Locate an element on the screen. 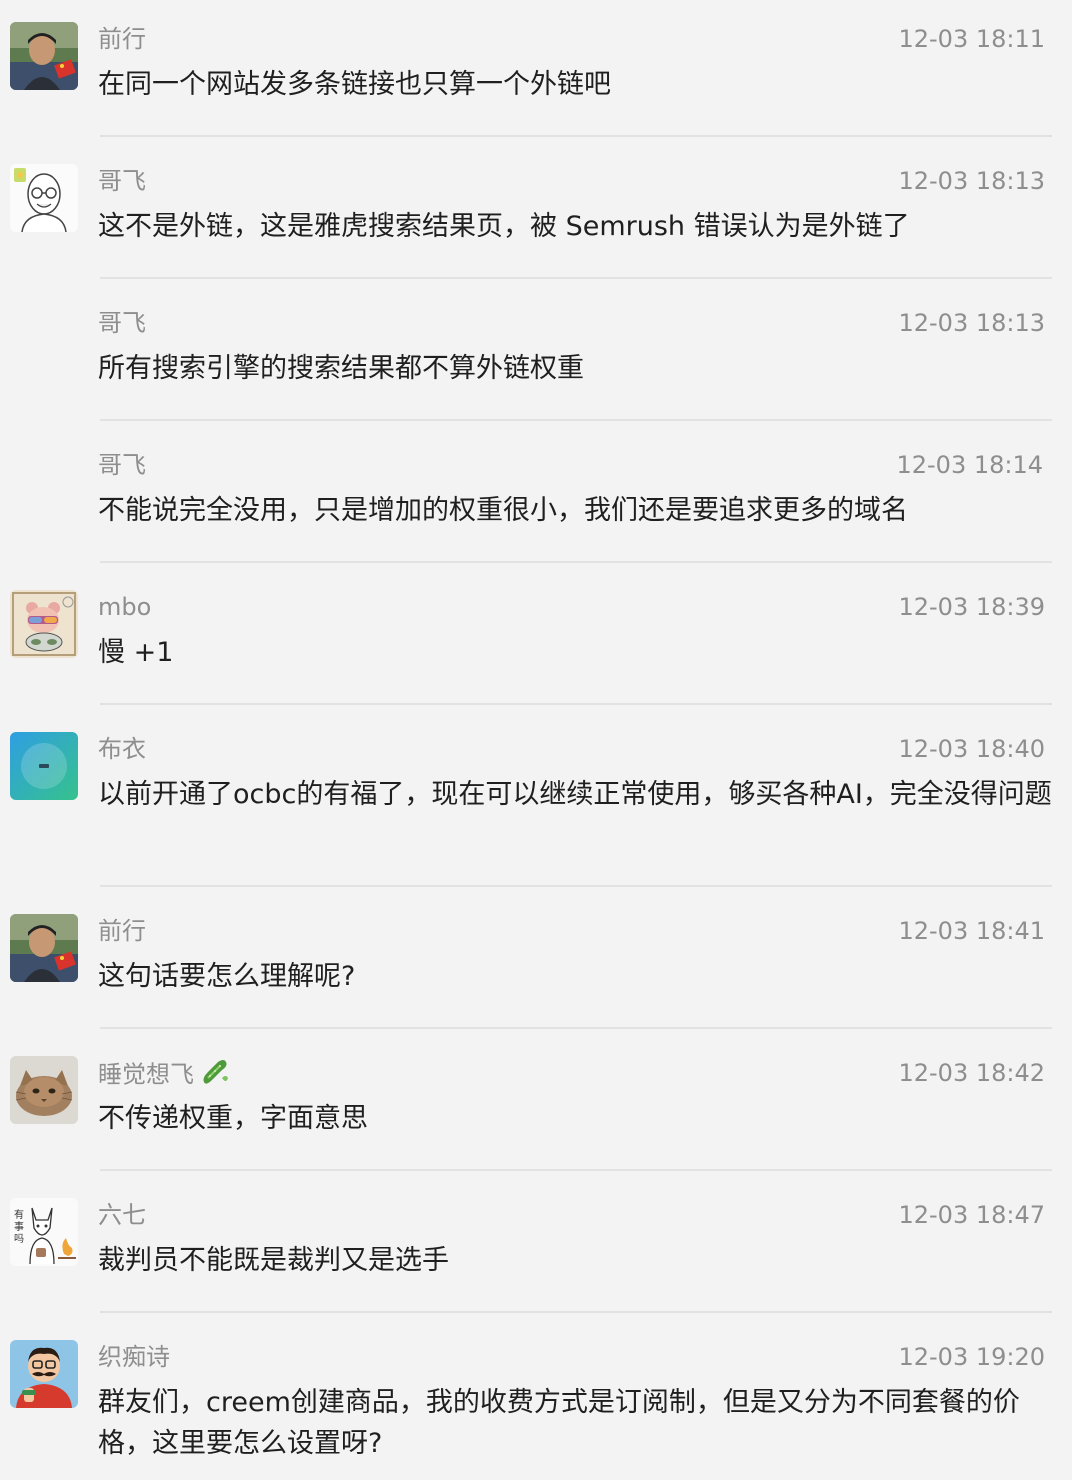  sender-name-label: 布衣 is located at coordinates (122, 749).